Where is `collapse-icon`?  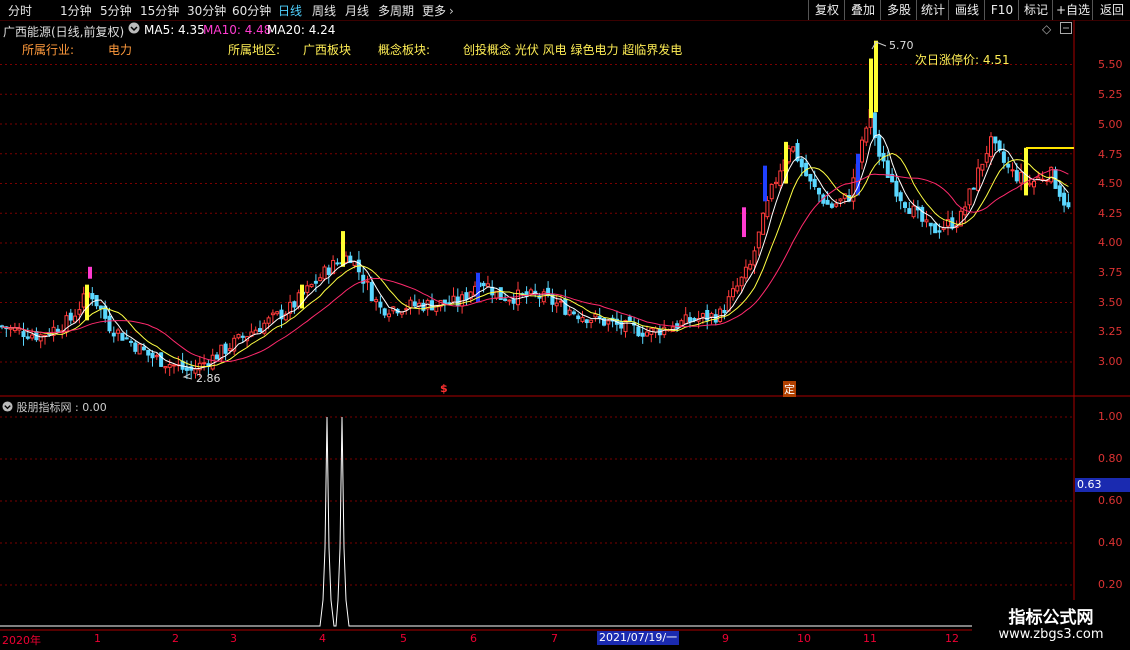 collapse-icon is located at coordinates (7, 406).